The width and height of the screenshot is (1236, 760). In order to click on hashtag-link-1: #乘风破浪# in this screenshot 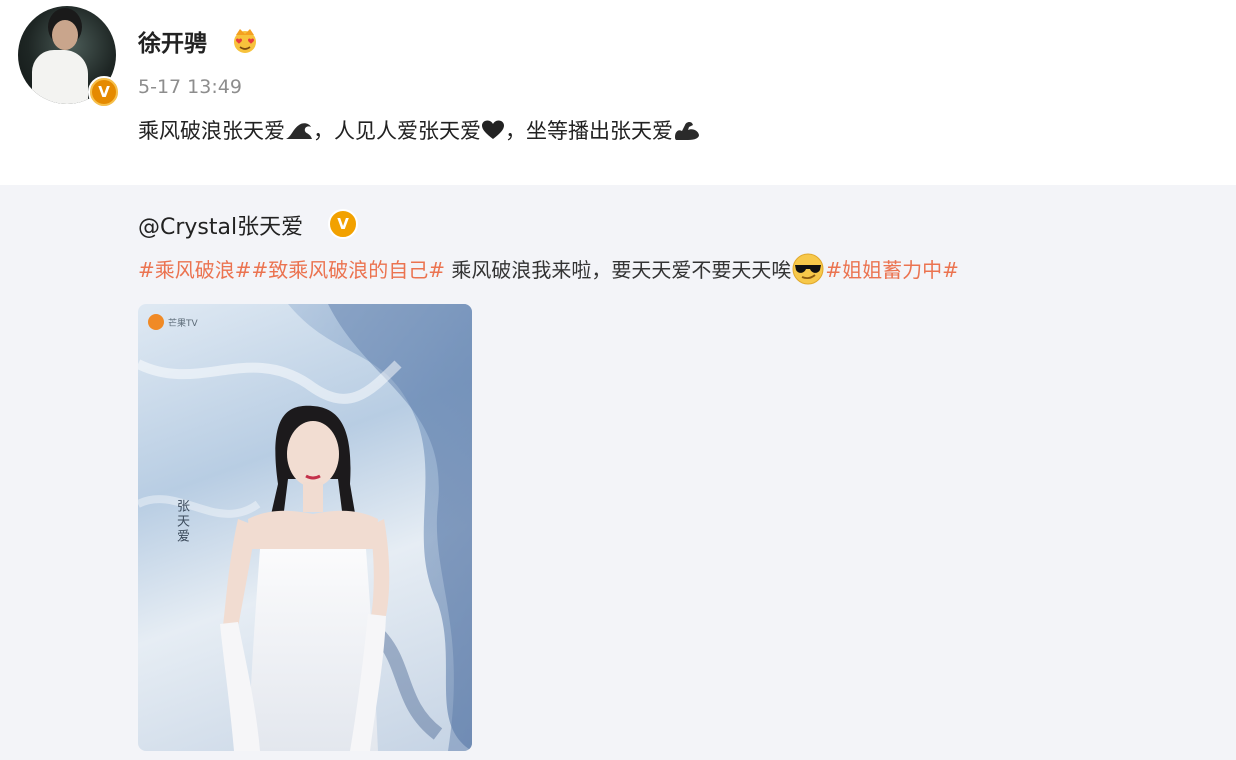, I will do `click(195, 270)`.